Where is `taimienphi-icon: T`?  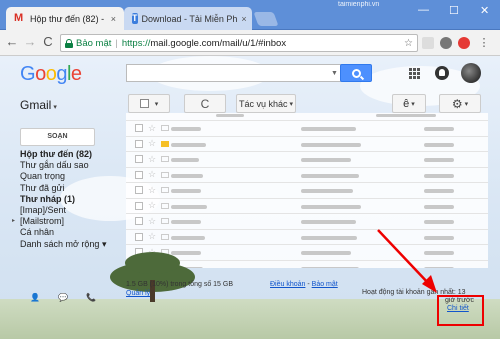 taimienphi-icon: T is located at coordinates (135, 18).